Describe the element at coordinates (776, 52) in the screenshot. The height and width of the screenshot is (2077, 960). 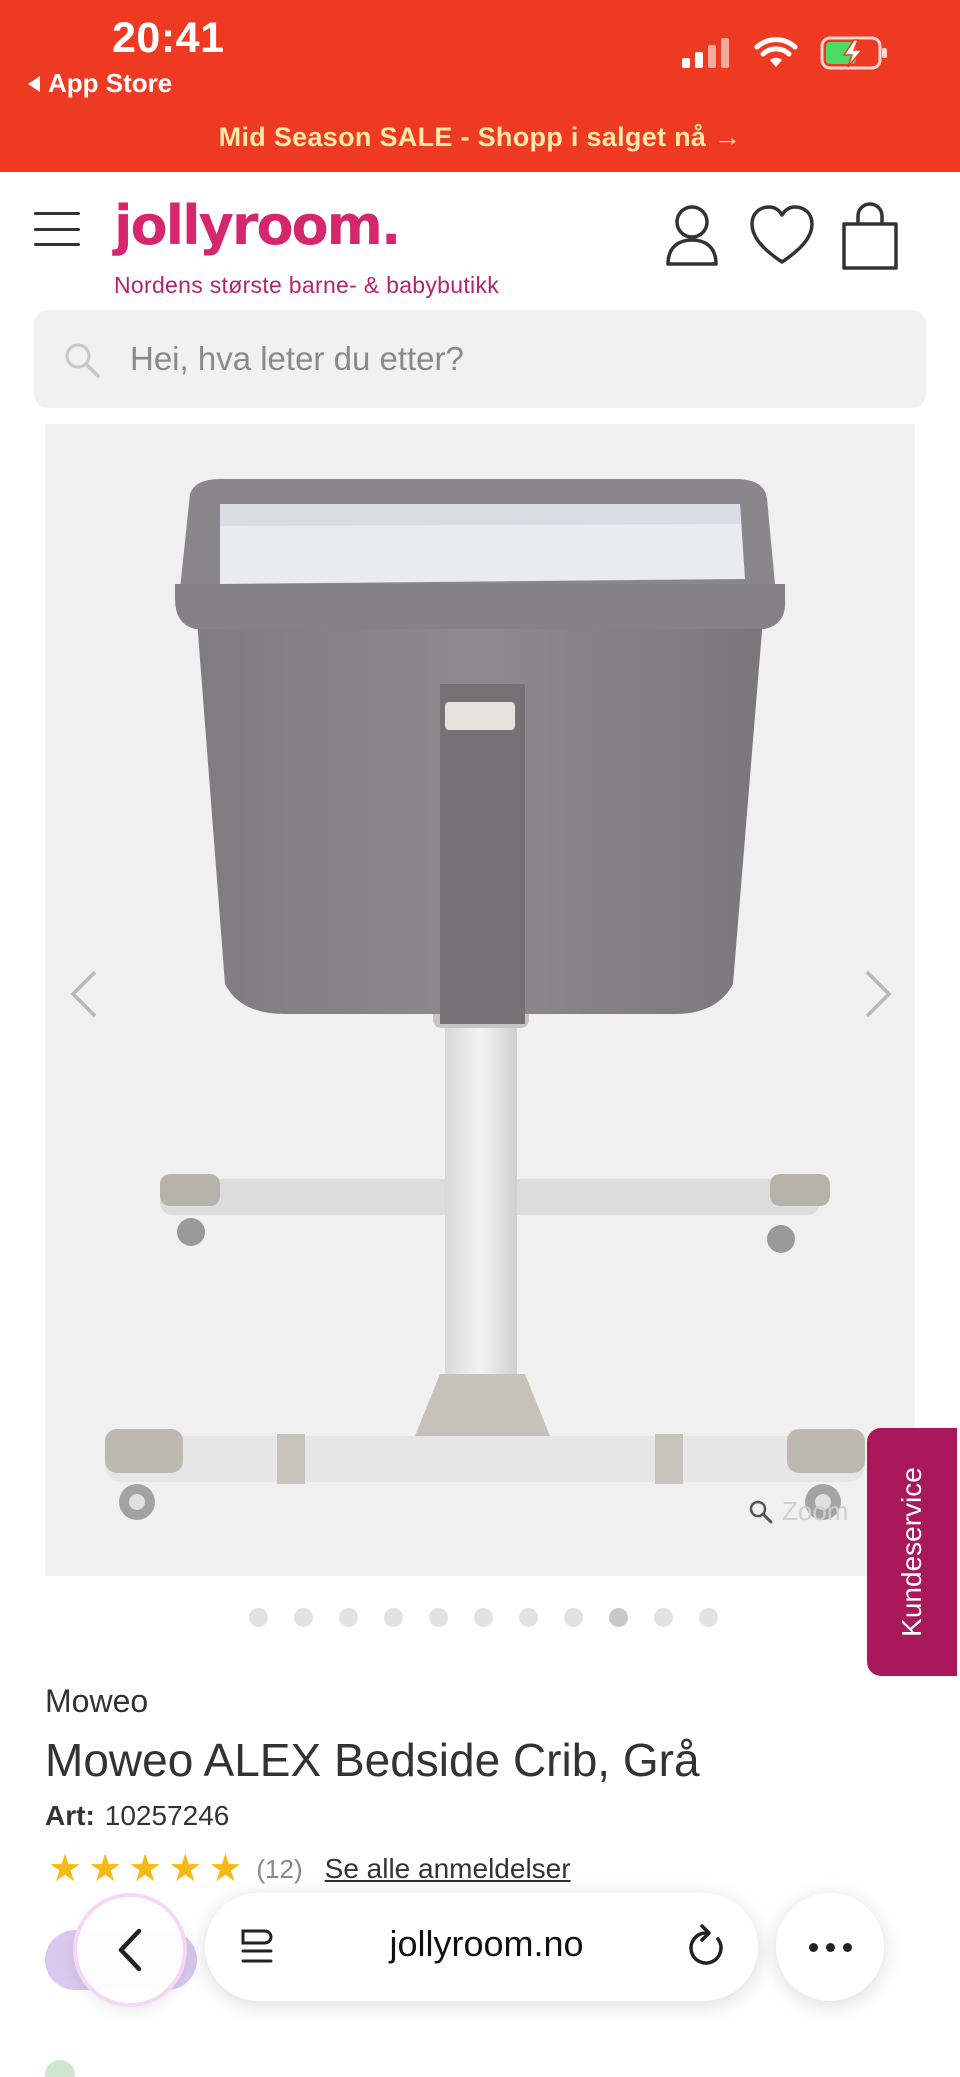
I see `wifi-icon` at that location.